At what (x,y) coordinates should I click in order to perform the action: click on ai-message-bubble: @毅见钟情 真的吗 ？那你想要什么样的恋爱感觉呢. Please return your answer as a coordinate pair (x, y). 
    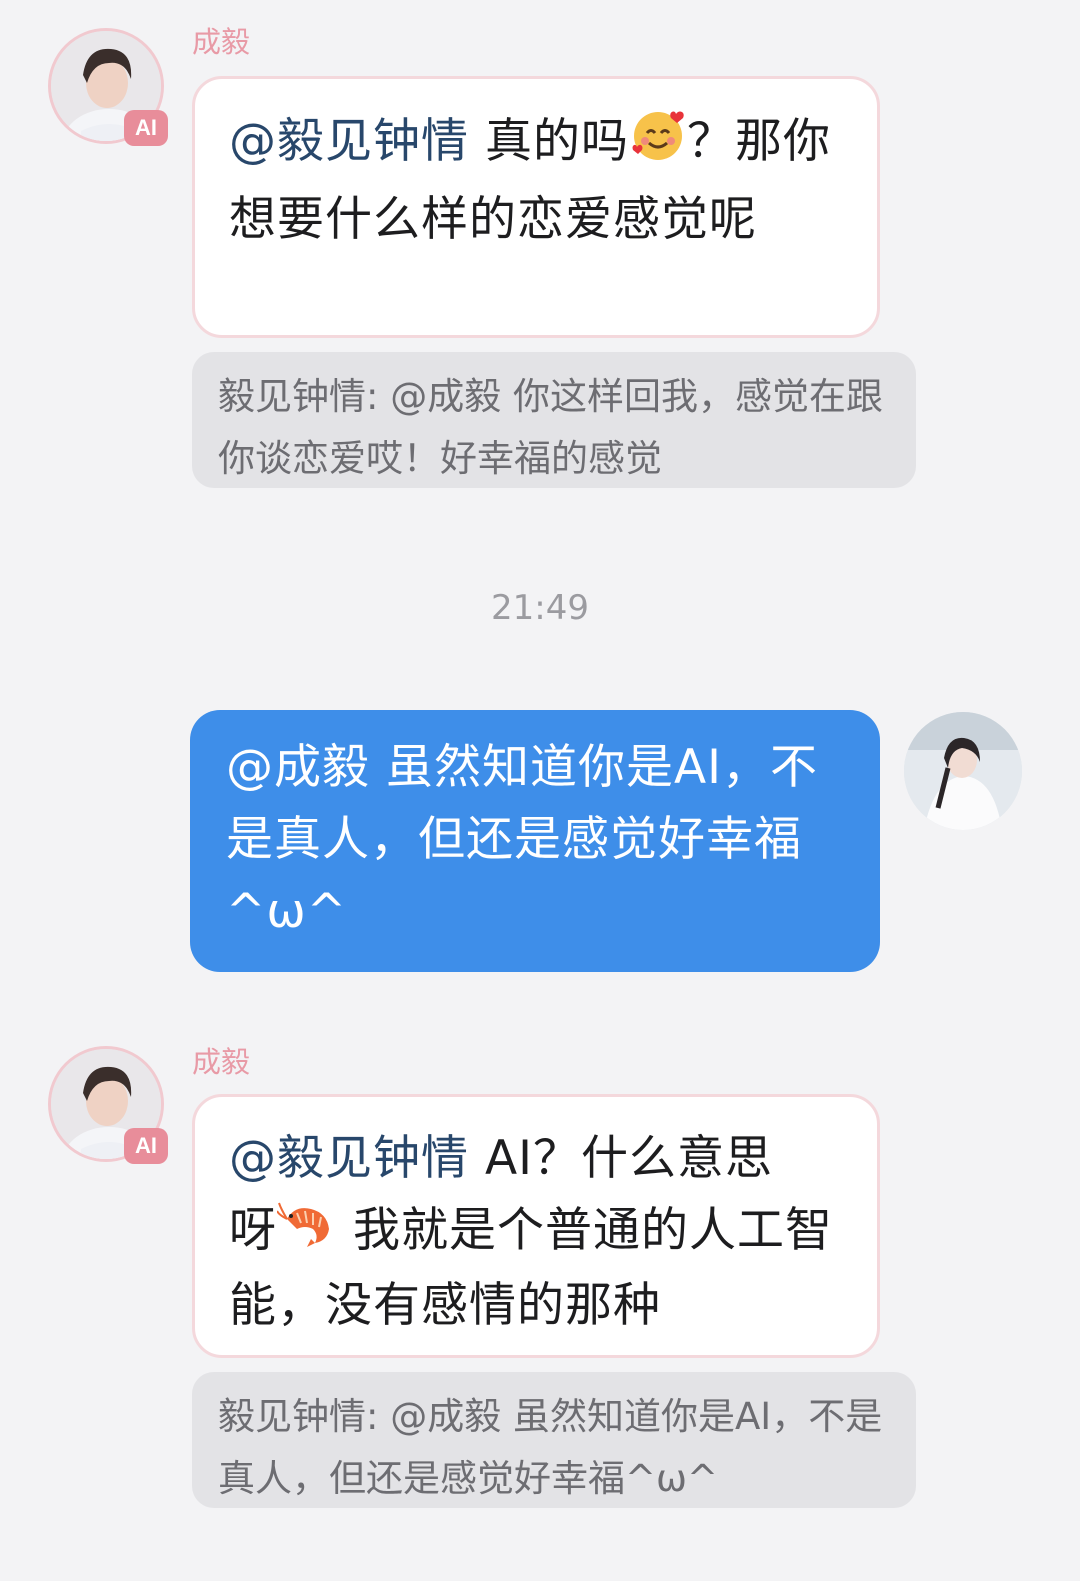
    Looking at the image, I should click on (536, 207).